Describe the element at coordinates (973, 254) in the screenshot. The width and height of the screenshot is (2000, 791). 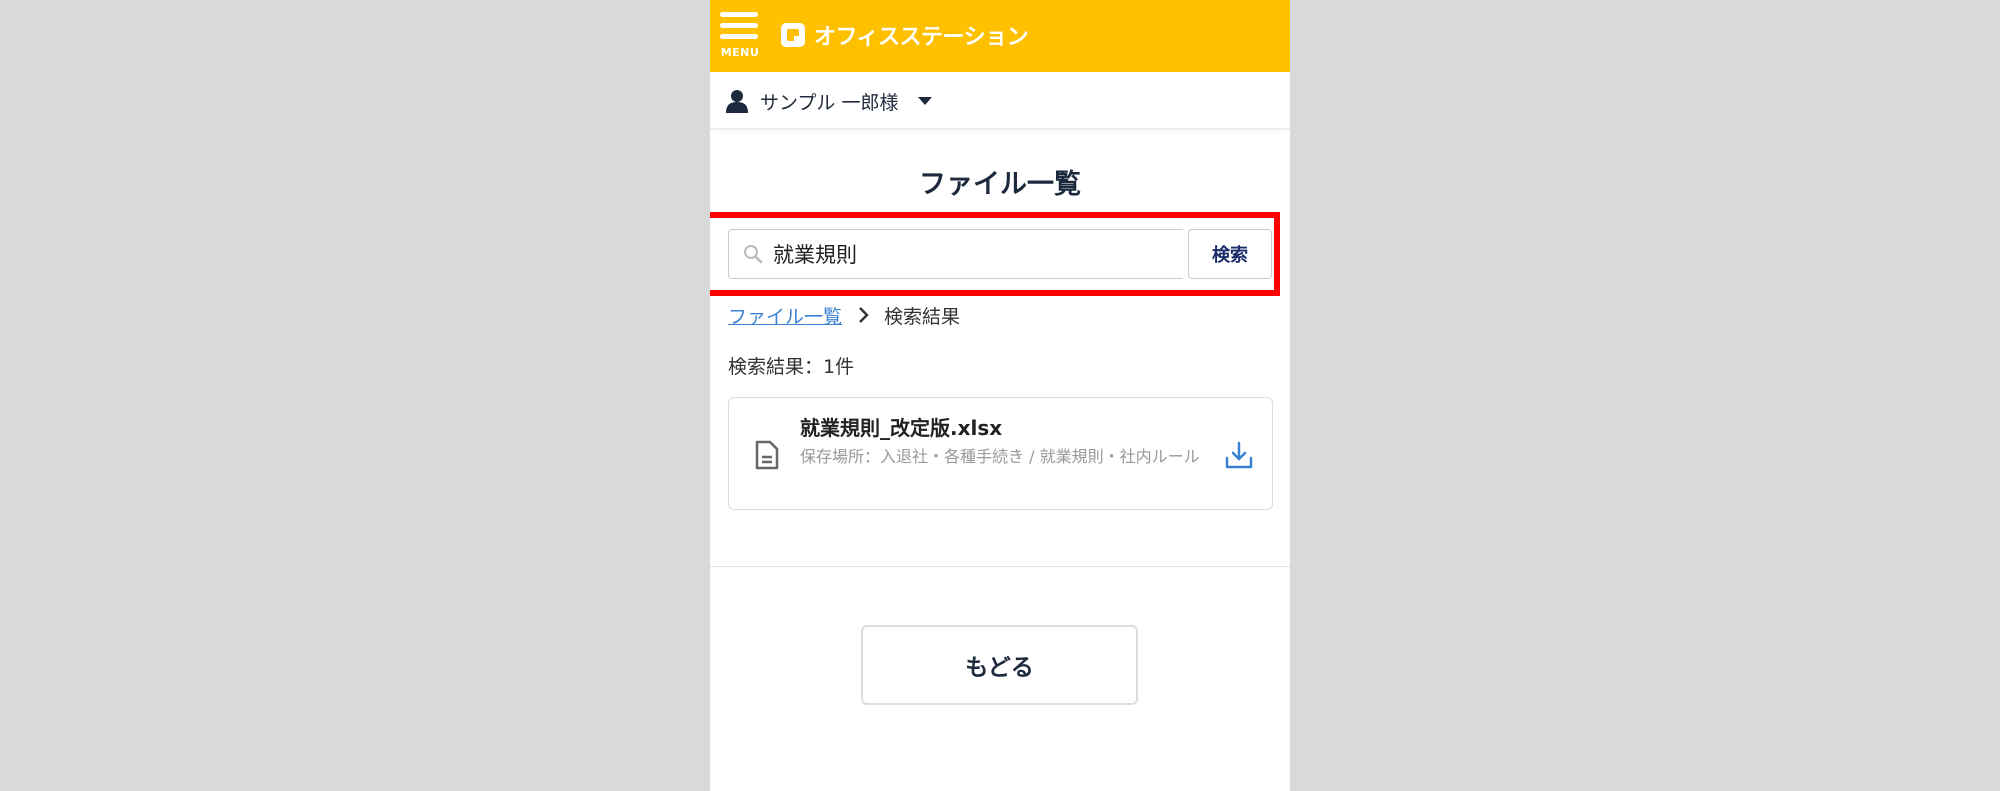
I see `search-input` at that location.